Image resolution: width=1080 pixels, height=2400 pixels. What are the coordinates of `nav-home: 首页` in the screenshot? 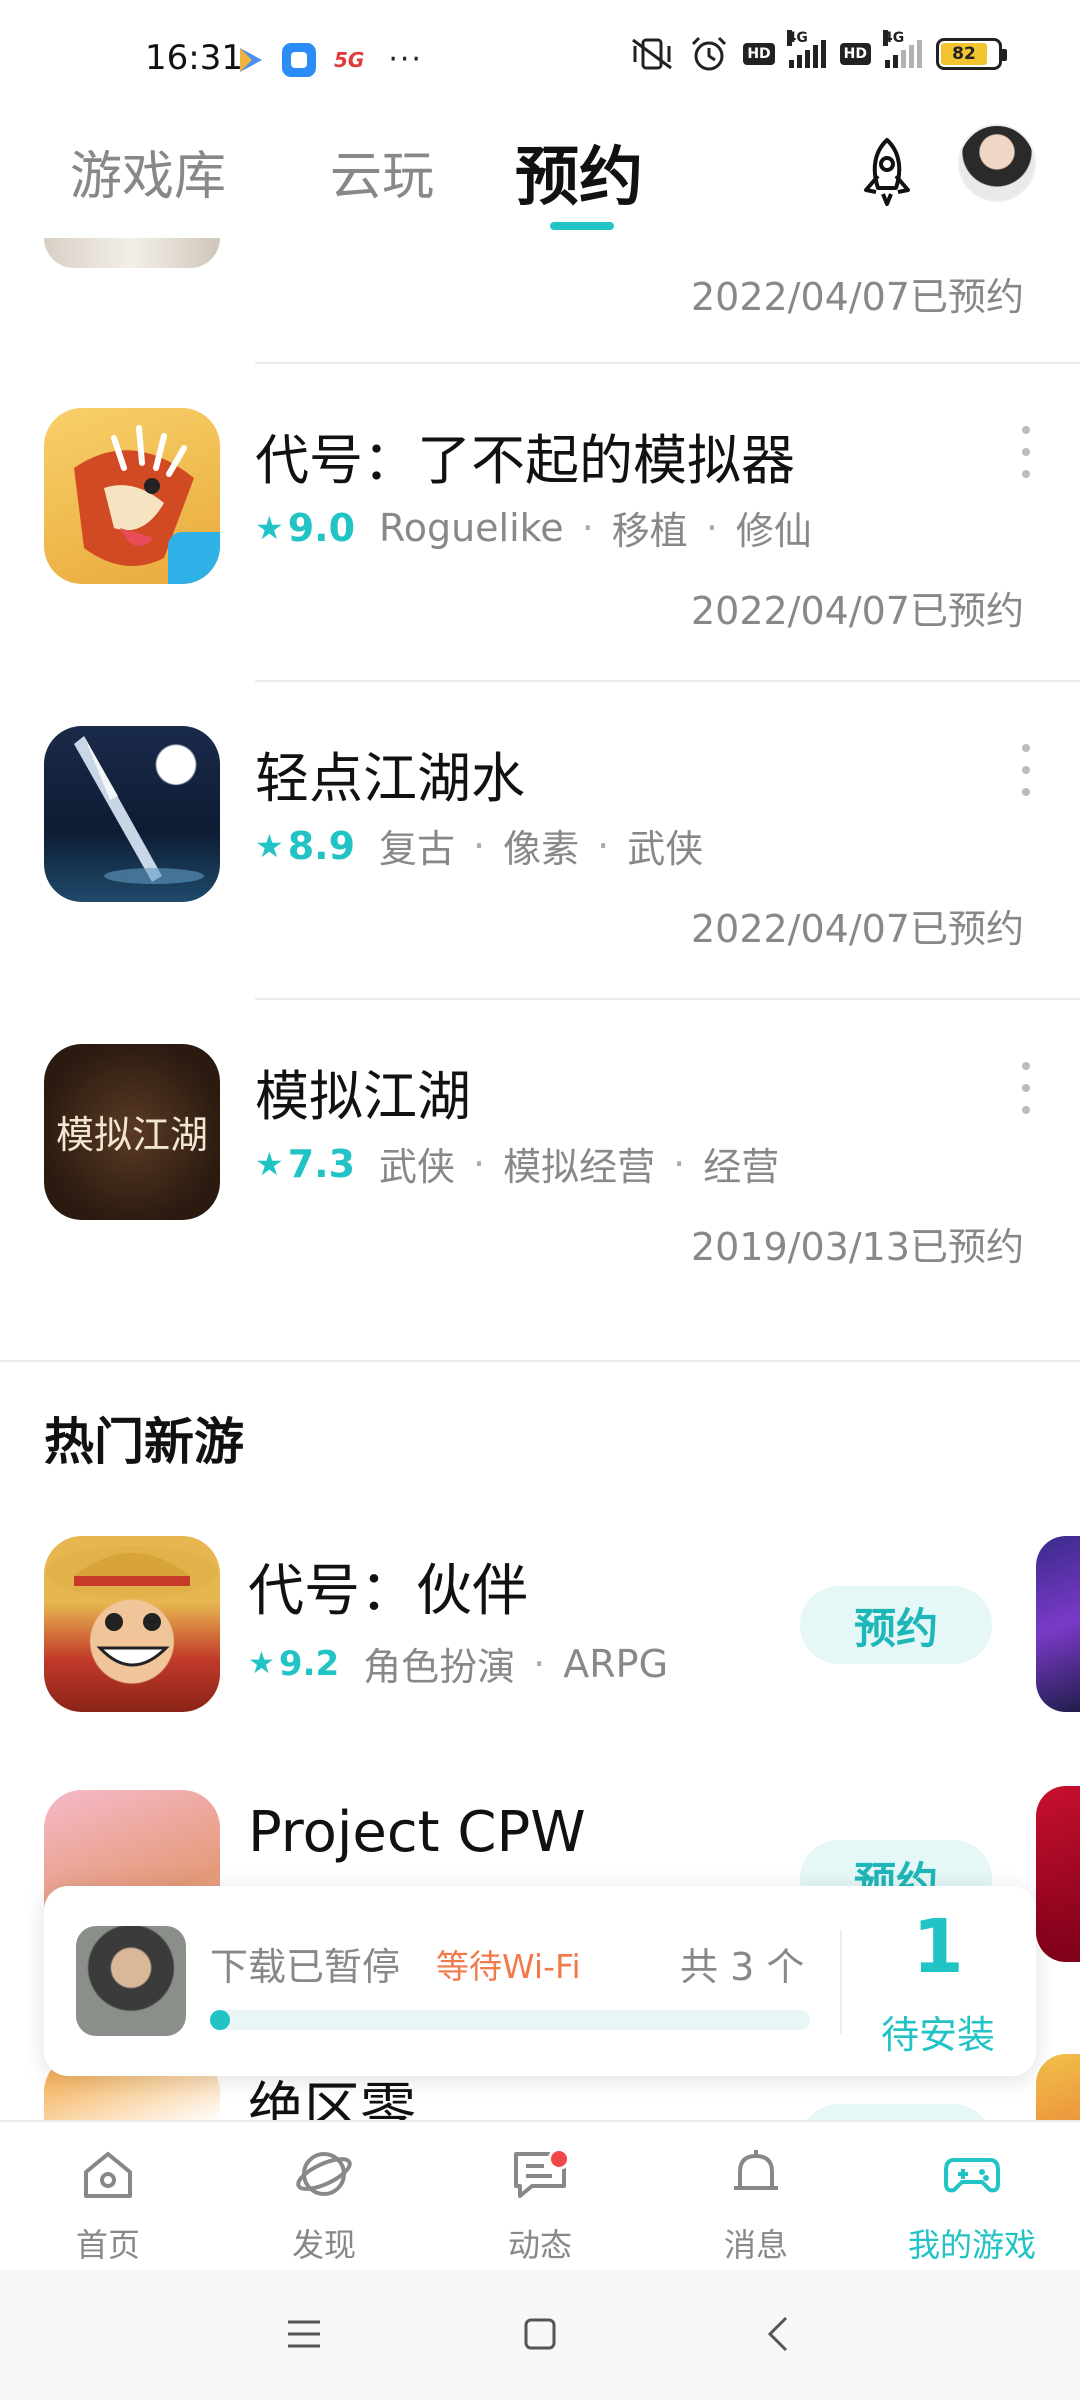 It's located at (108, 2197).